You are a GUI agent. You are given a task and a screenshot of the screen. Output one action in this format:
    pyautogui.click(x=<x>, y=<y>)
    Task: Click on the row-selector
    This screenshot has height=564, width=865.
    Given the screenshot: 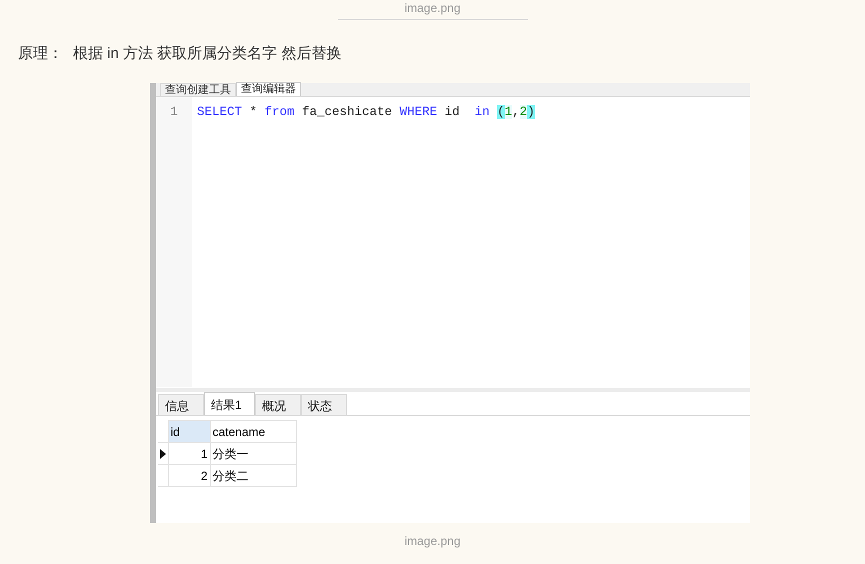 What is the action you would take?
    pyautogui.click(x=163, y=453)
    